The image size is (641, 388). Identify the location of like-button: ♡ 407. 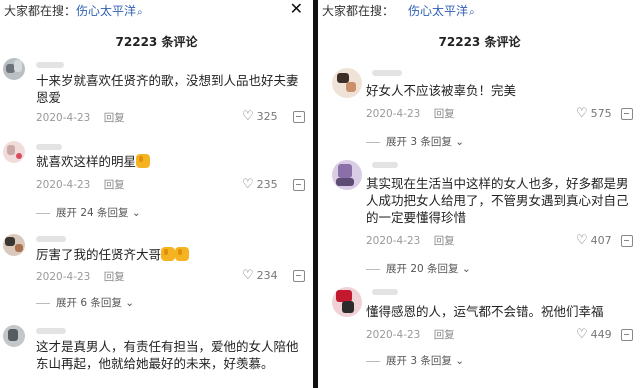
(594, 240).